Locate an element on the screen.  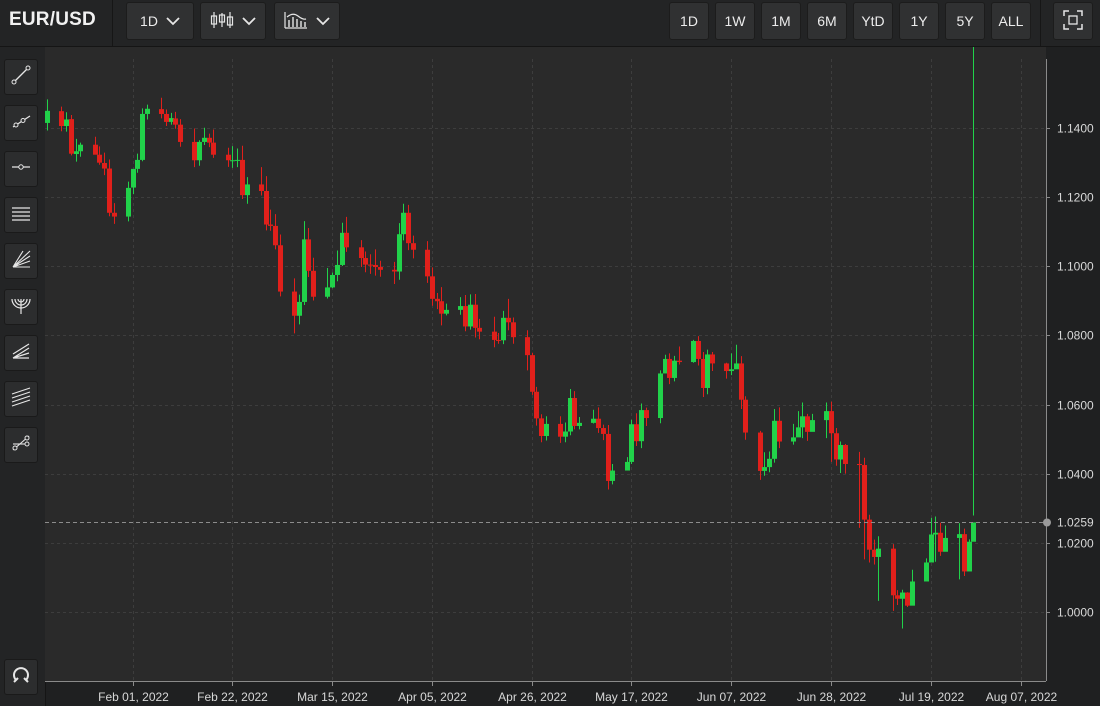
horizontal-line-tool is located at coordinates (21, 169).